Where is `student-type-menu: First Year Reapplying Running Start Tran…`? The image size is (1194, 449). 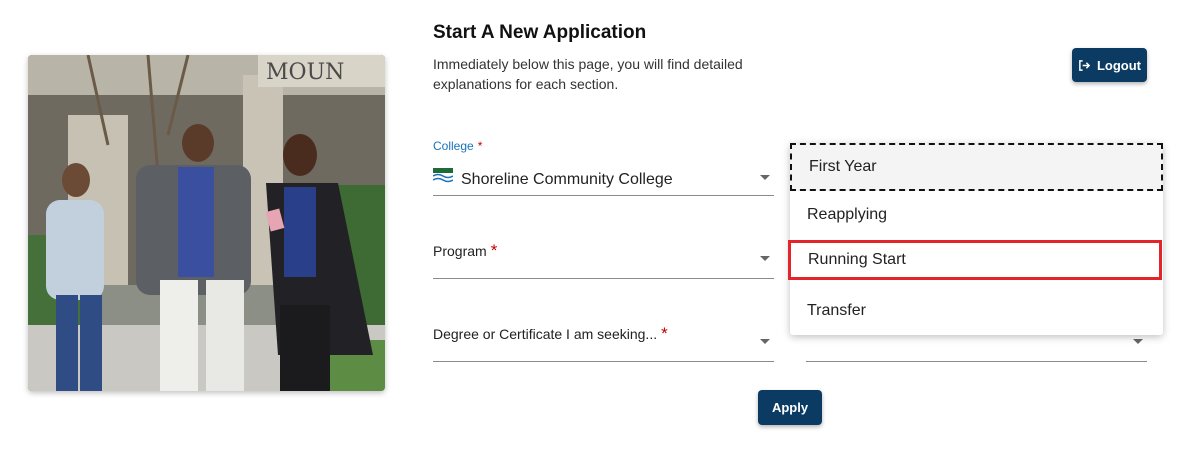 student-type-menu: First Year Reapplying Running Start Tran… is located at coordinates (975, 239).